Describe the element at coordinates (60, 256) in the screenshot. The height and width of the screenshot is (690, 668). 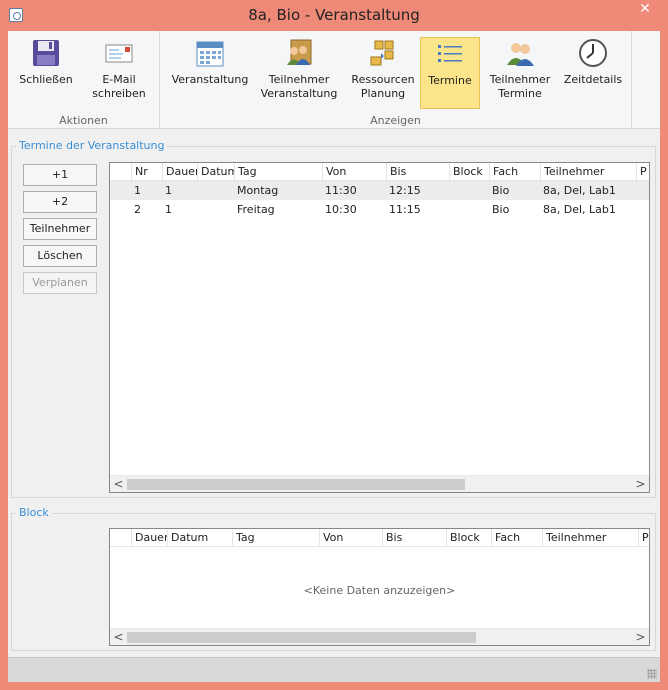
I see `loeschen-button: Löschen` at that location.